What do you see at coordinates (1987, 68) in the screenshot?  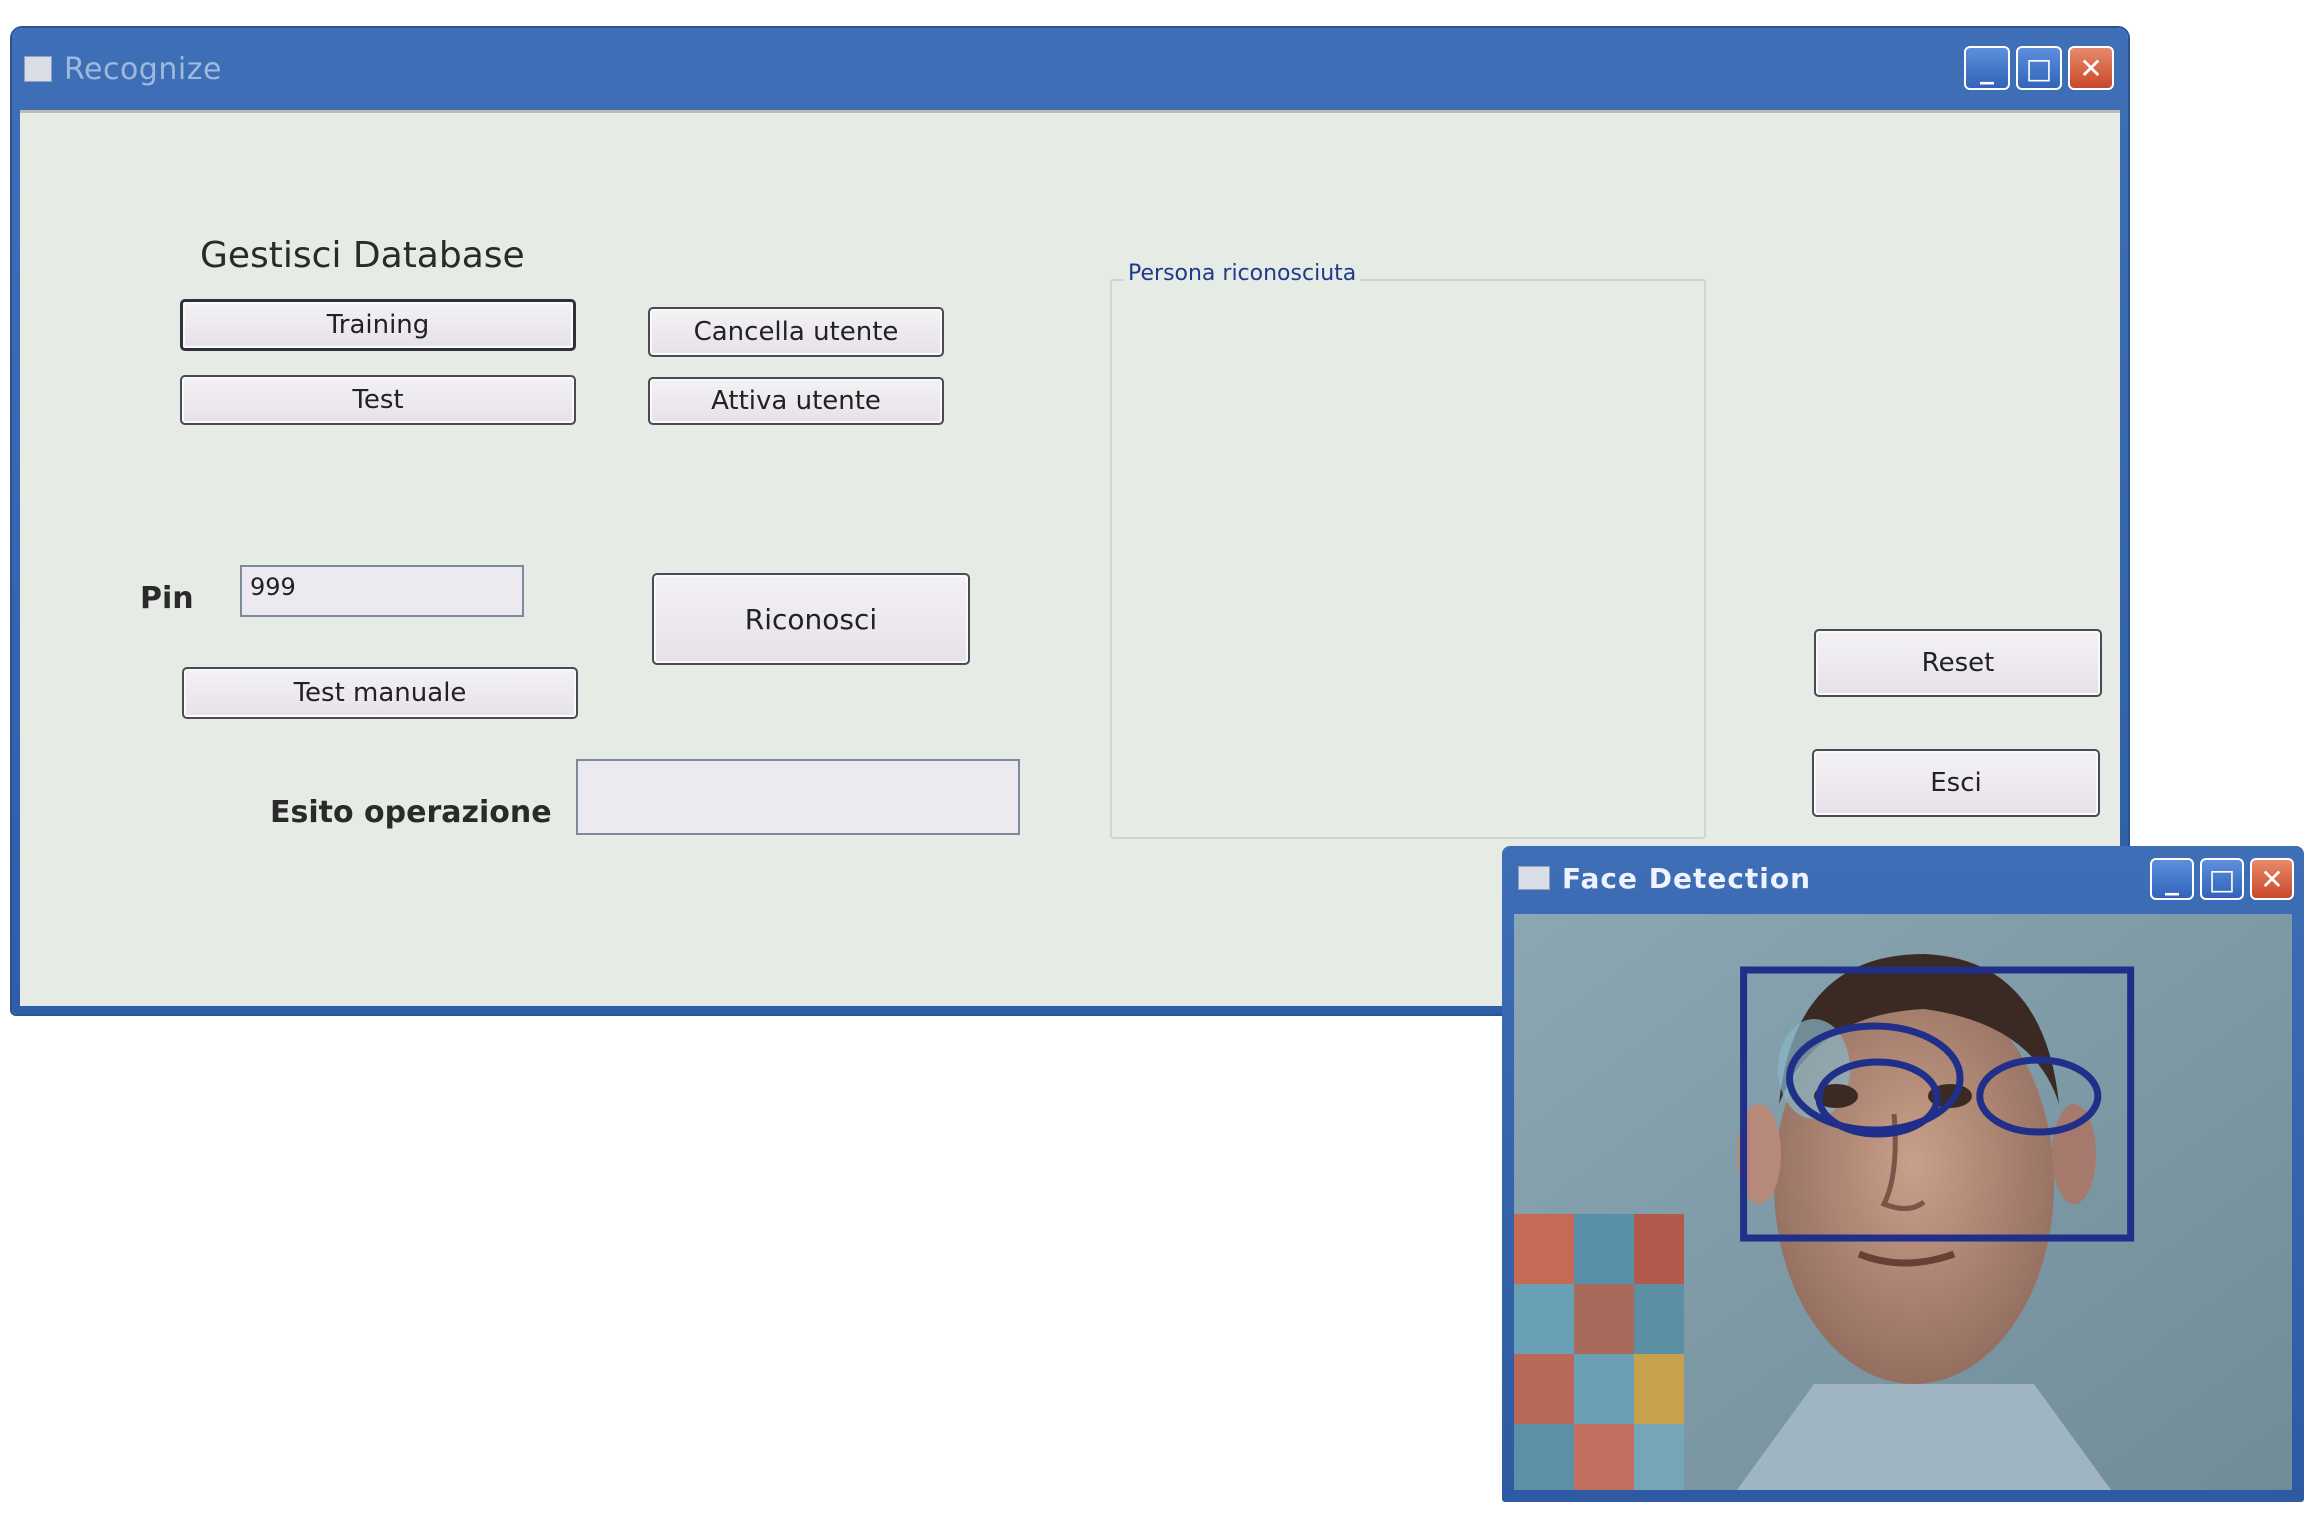 I see `minimize-button: _` at bounding box center [1987, 68].